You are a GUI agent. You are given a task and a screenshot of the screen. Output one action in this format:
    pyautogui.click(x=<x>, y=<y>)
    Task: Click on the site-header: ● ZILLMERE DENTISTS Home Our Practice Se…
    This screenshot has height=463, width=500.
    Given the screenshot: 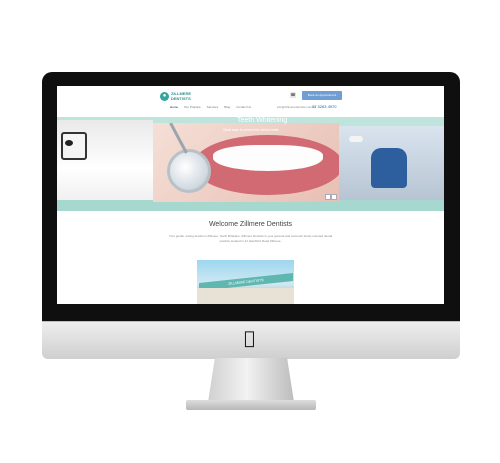 What is the action you would take?
    pyautogui.click(x=250, y=101)
    